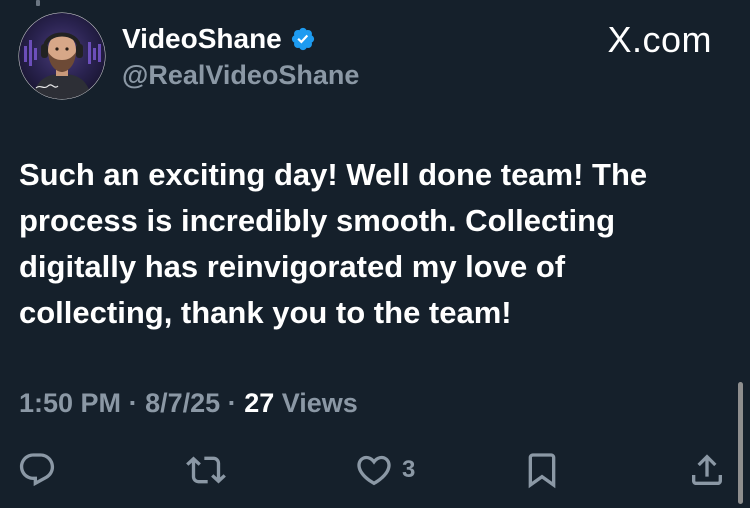  I want to click on views-count: 27, so click(259, 403).